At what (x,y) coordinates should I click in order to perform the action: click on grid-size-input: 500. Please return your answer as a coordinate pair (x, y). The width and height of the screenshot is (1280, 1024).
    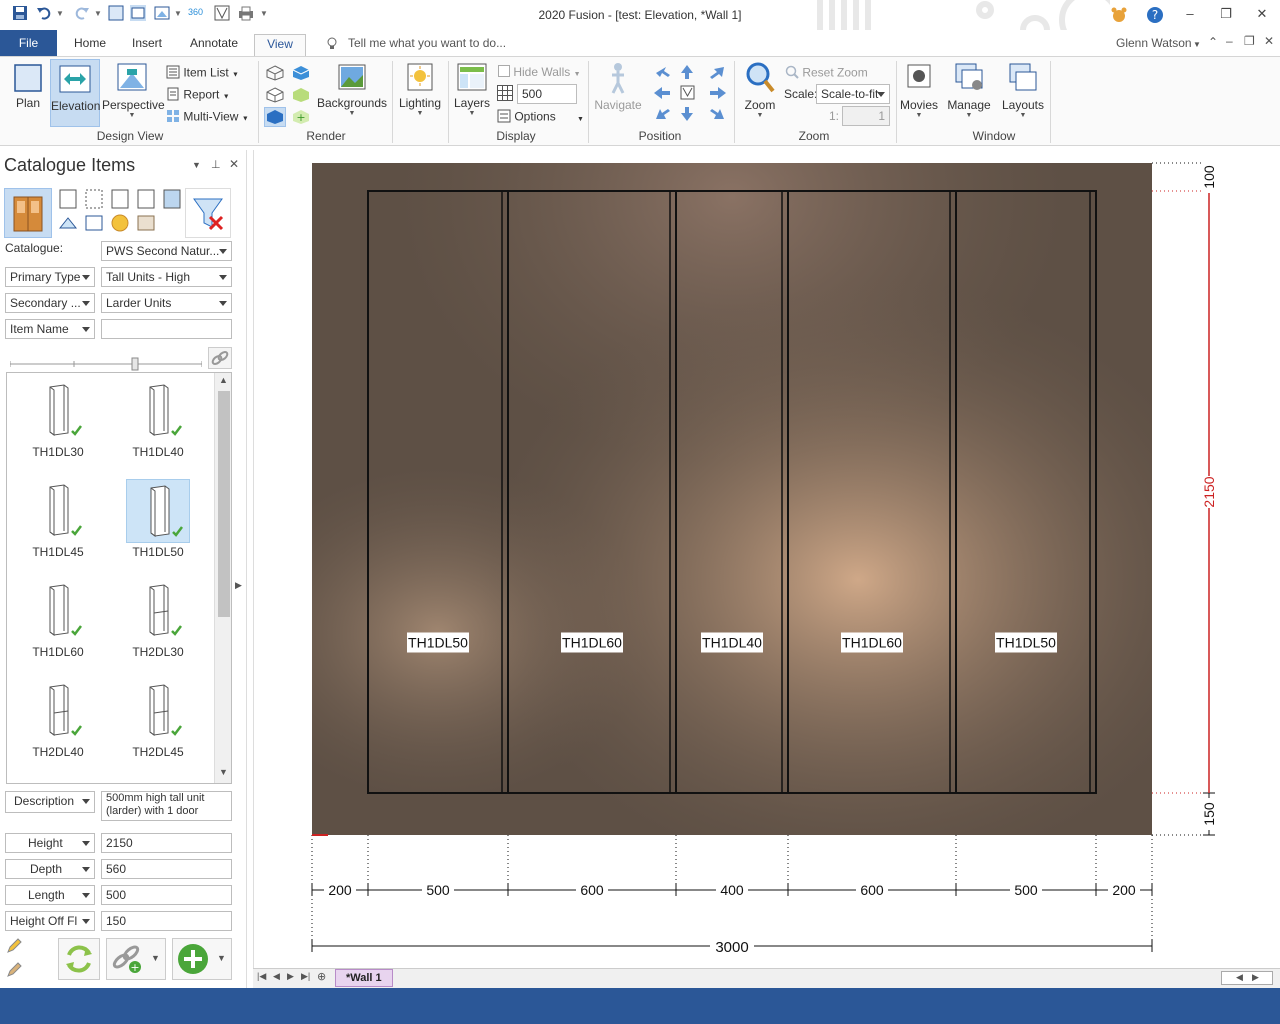
    Looking at the image, I should click on (547, 94).